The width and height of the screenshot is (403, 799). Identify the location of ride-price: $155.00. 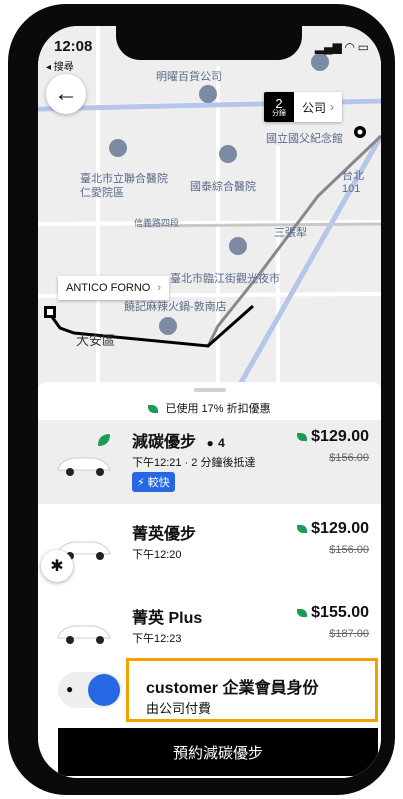
(333, 613).